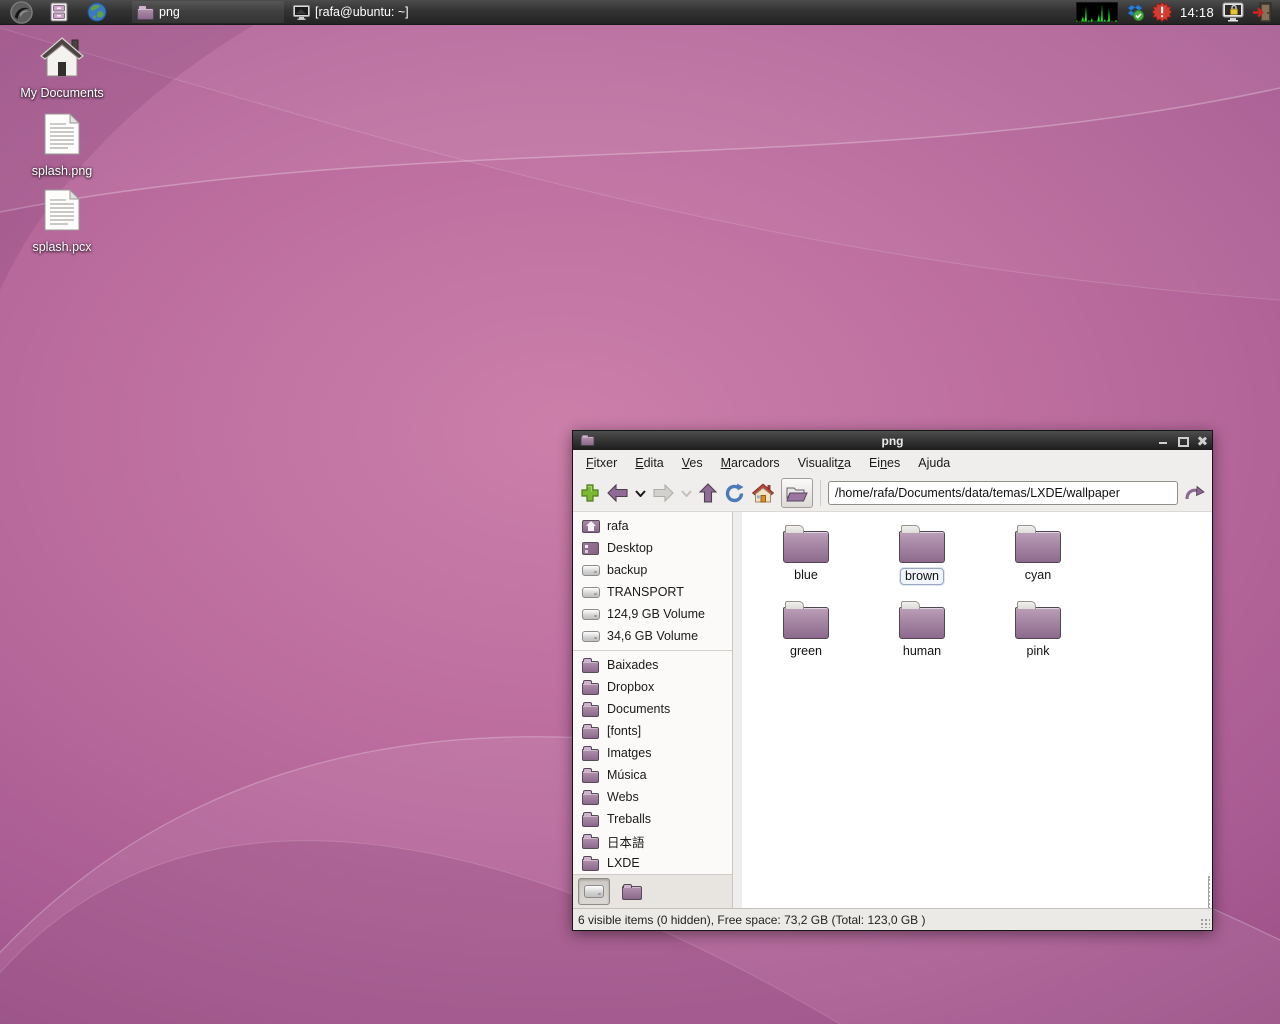 Image resolution: width=1280 pixels, height=1024 pixels. Describe the element at coordinates (652, 709) in the screenshot. I see `bookmark-documents: Documents` at that location.